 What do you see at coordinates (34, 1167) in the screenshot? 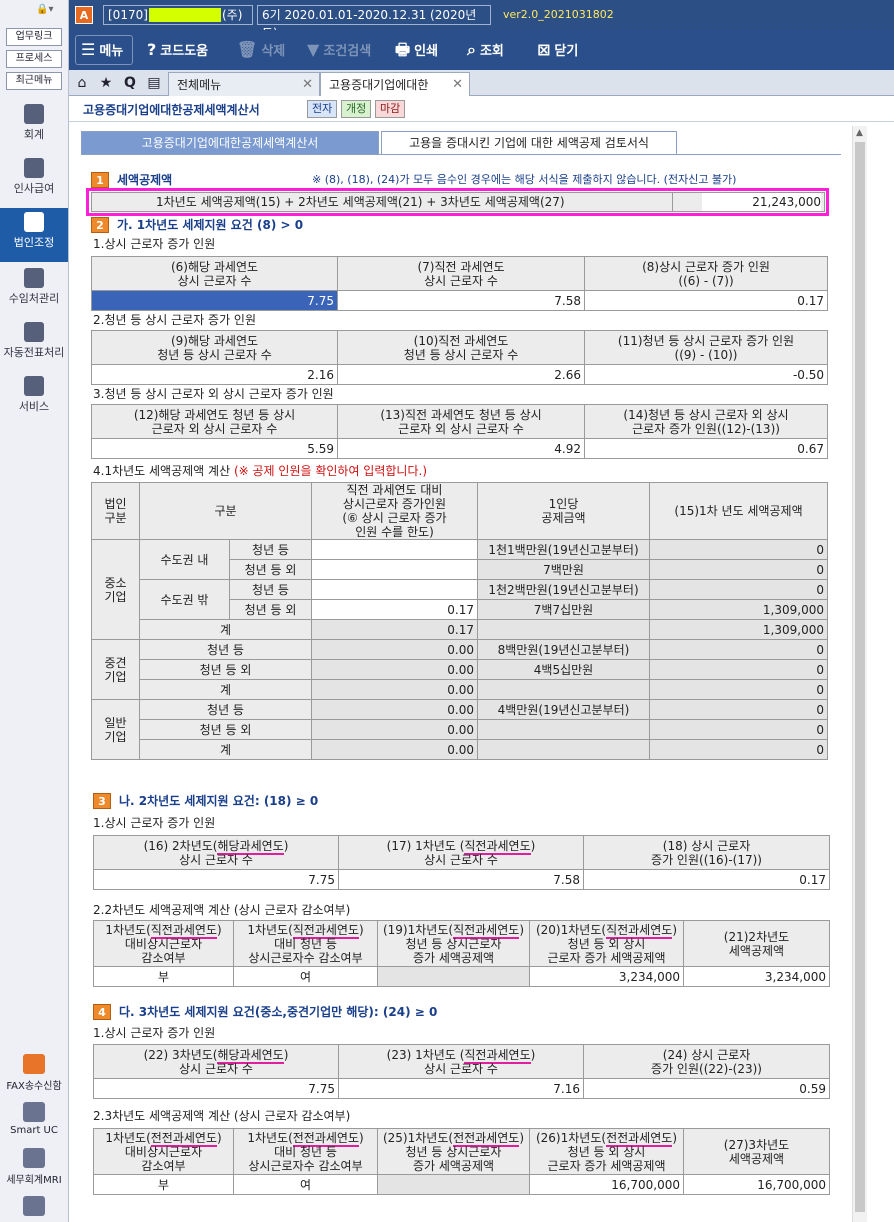
I see `tax-mri-button: 세무회계MRI` at bounding box center [34, 1167].